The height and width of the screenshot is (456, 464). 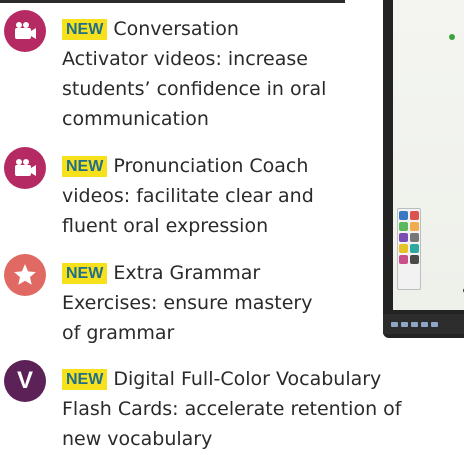 What do you see at coordinates (135, 119) in the screenshot?
I see `feature-line: communication` at bounding box center [135, 119].